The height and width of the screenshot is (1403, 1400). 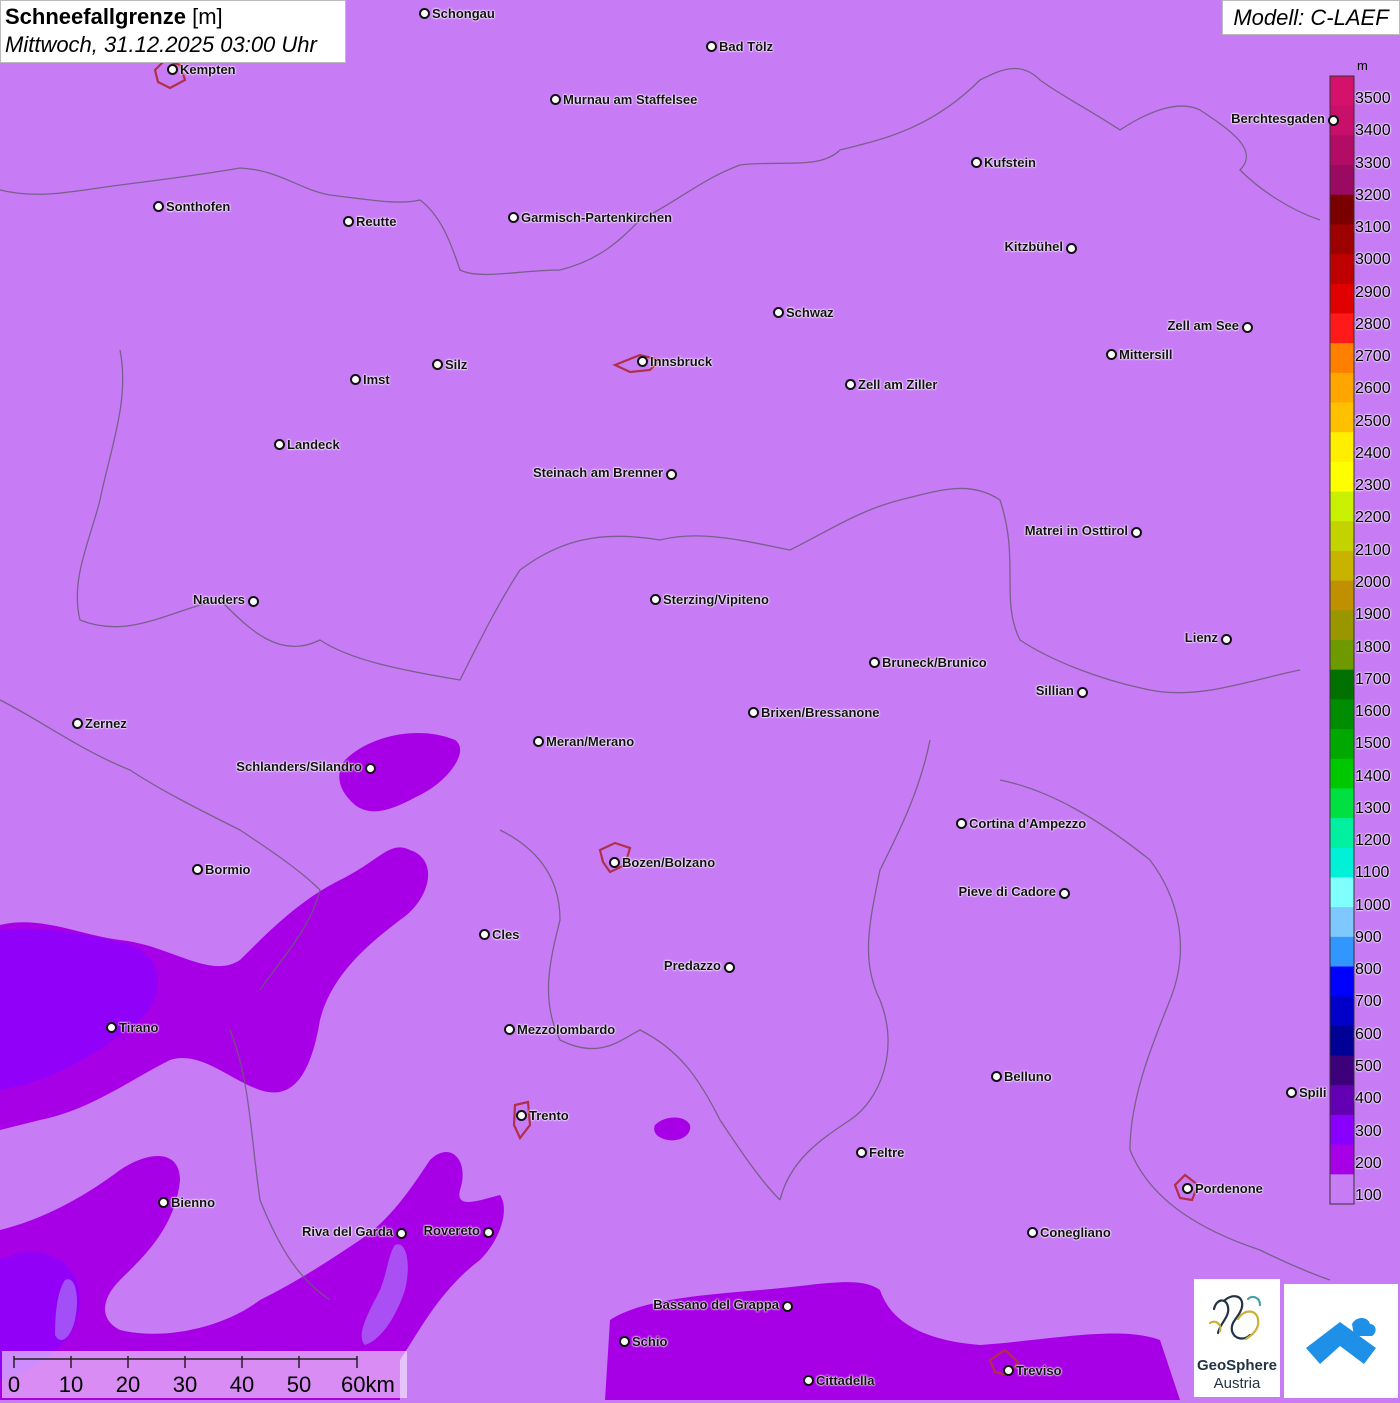 I want to click on legend-label: 2800, so click(x=1373, y=324).